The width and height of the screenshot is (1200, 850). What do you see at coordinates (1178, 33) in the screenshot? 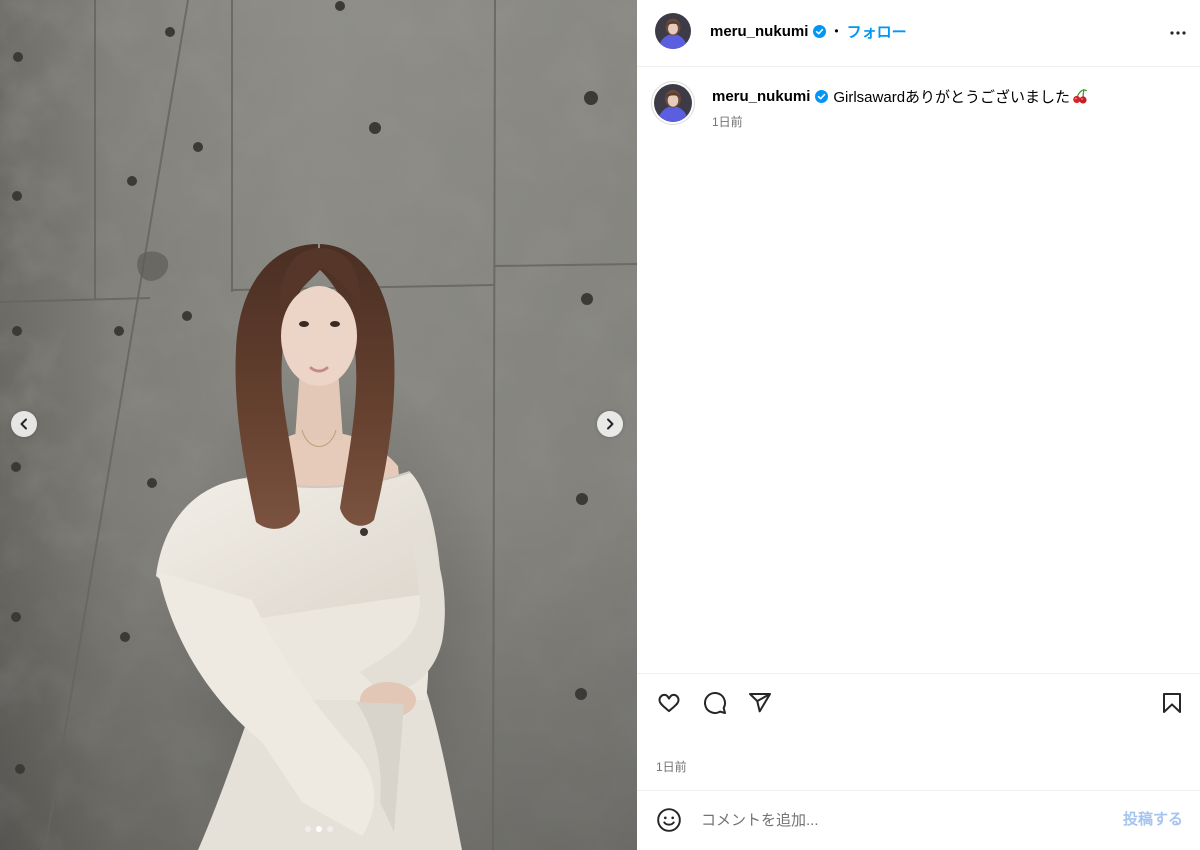
I see `more-options-icon` at bounding box center [1178, 33].